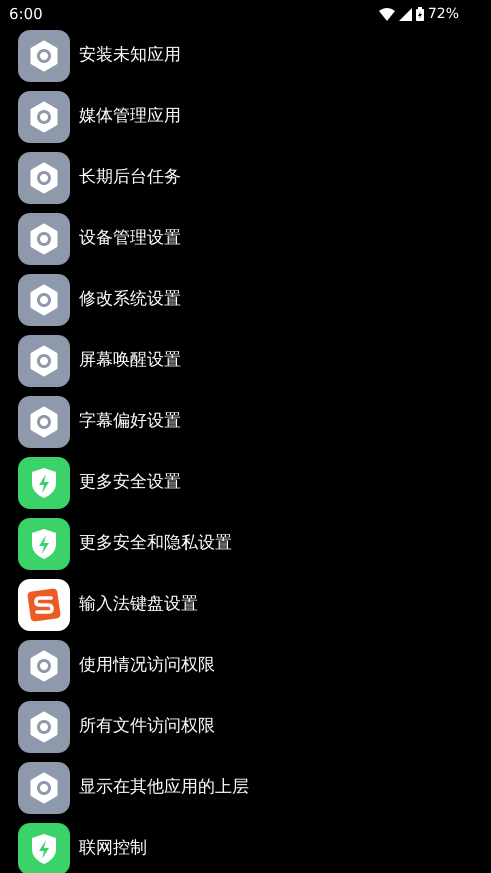  Describe the element at coordinates (254, 788) in the screenshot. I see `settings-item: 显示在其他应用的上层` at that location.